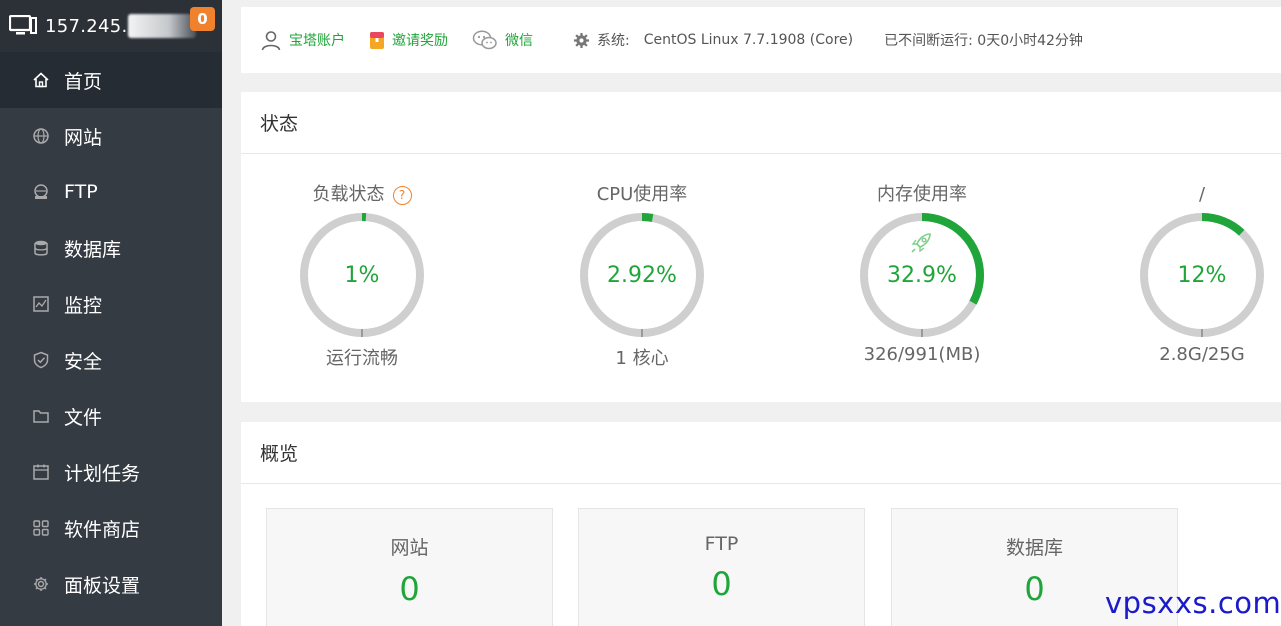 The image size is (1281, 626). Describe the element at coordinates (420, 41) in the screenshot. I see `invite-label: 邀请奖励` at that location.